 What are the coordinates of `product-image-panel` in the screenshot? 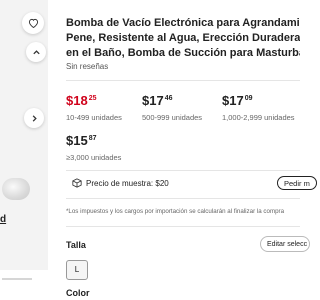 It's located at (24, 135).